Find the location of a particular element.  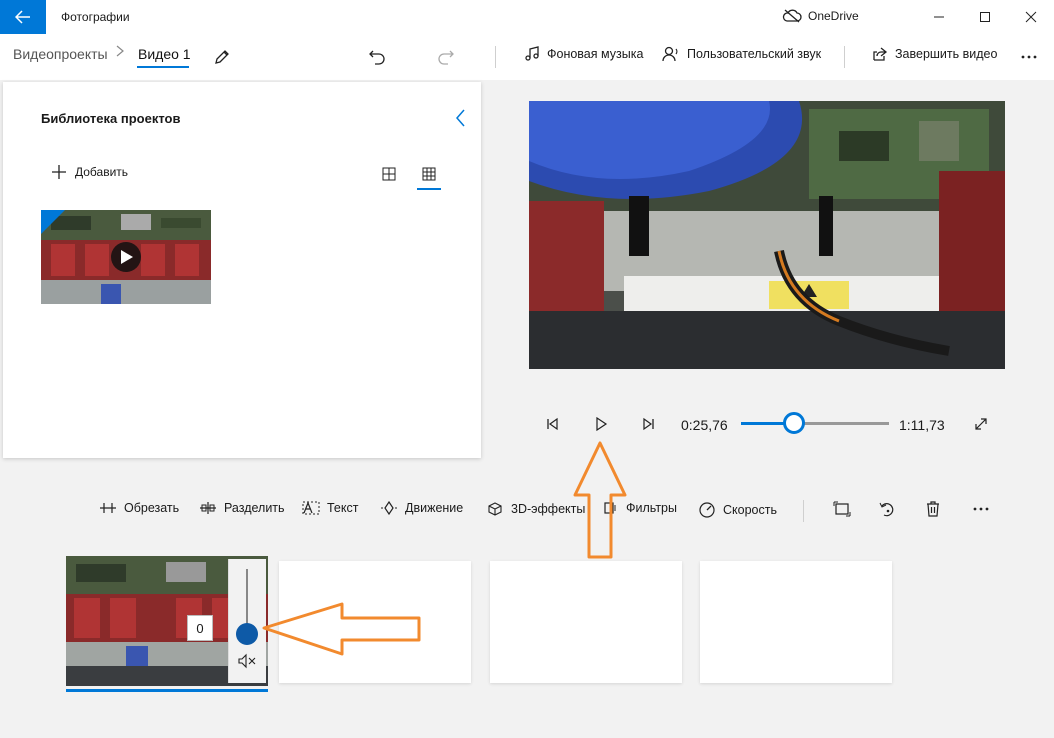

seek-bar is located at coordinates (815, 423).